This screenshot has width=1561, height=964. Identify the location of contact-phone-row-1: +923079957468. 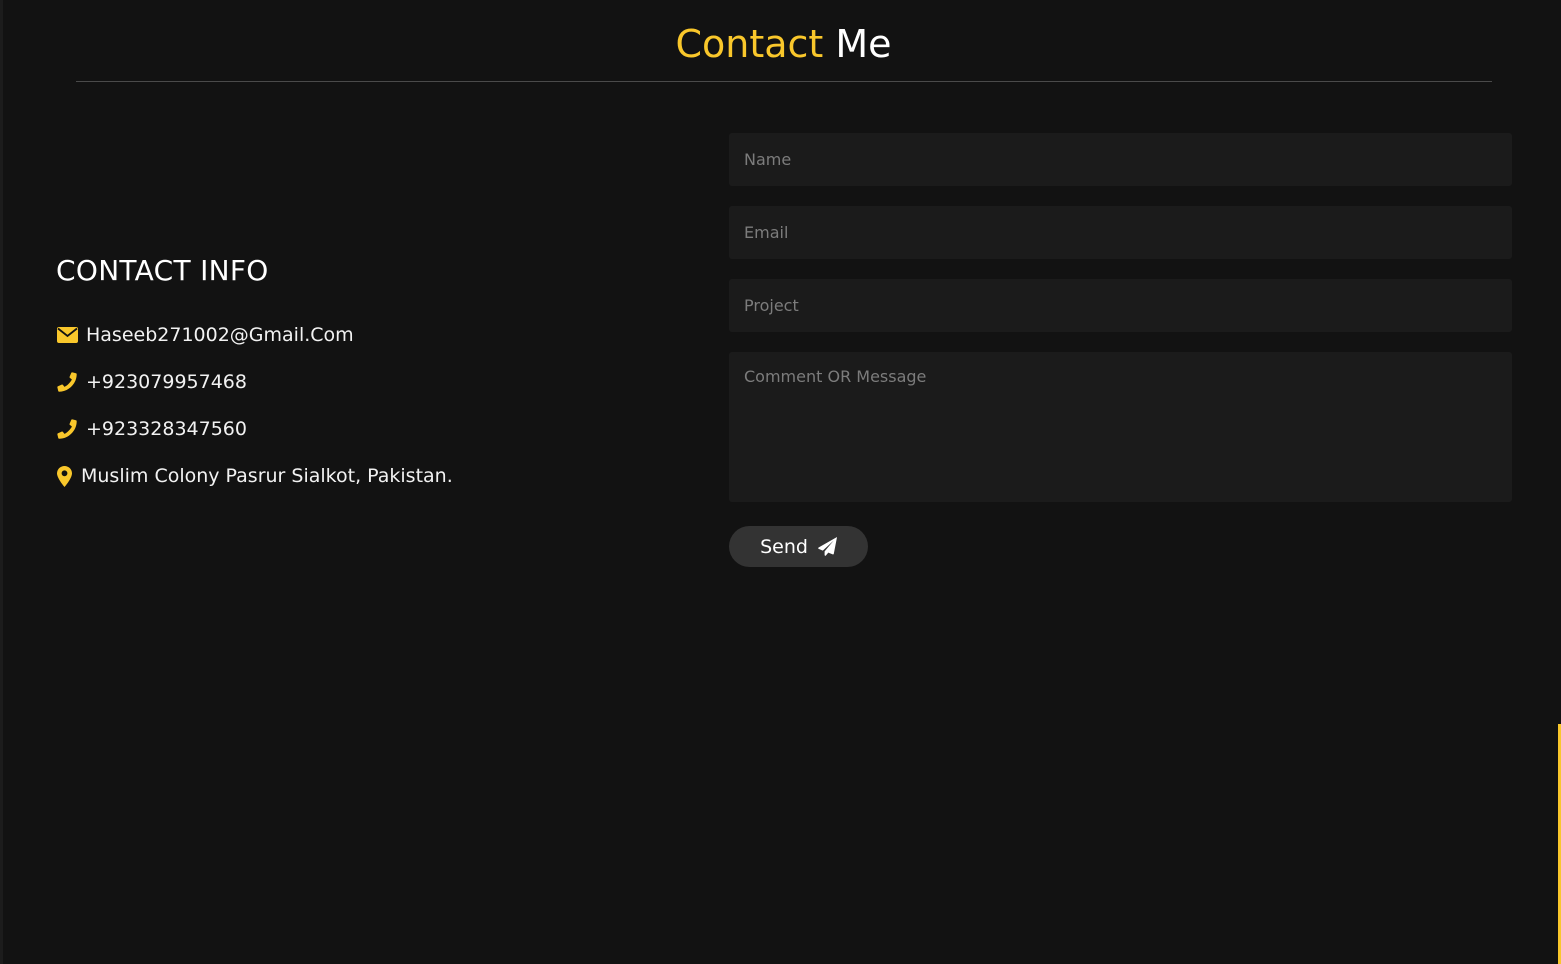
(151, 382).